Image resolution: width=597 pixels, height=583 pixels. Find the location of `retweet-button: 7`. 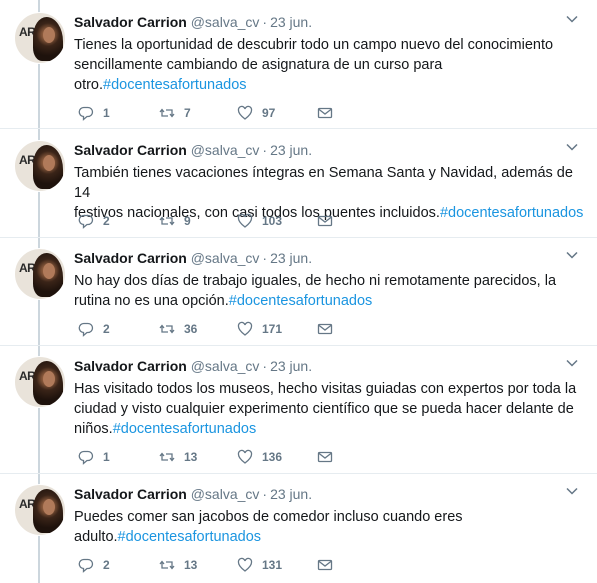

retweet-button: 7 is located at coordinates (175, 113).